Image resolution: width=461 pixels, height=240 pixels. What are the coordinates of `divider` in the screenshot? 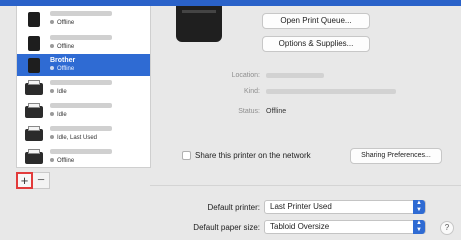 It's located at (305, 185).